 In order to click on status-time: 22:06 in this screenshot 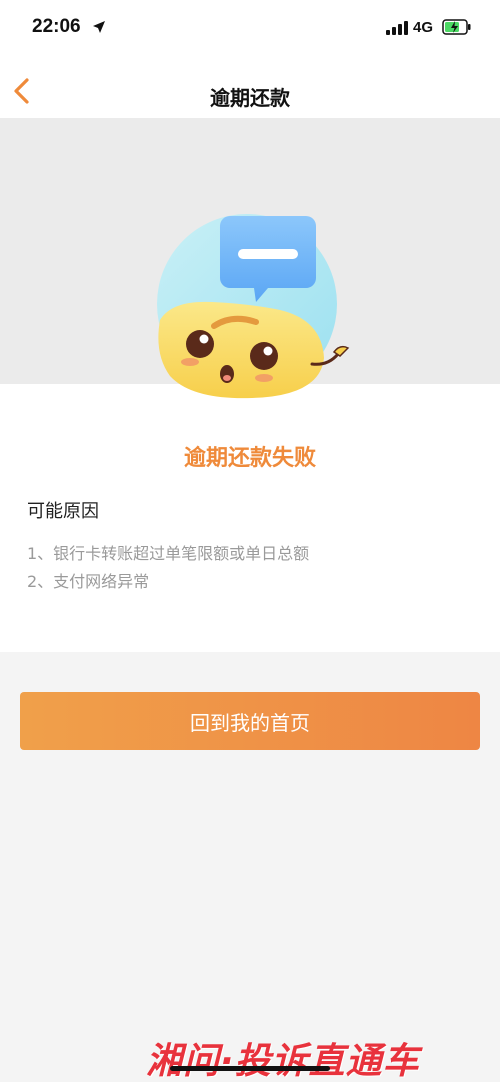, I will do `click(56, 26)`.